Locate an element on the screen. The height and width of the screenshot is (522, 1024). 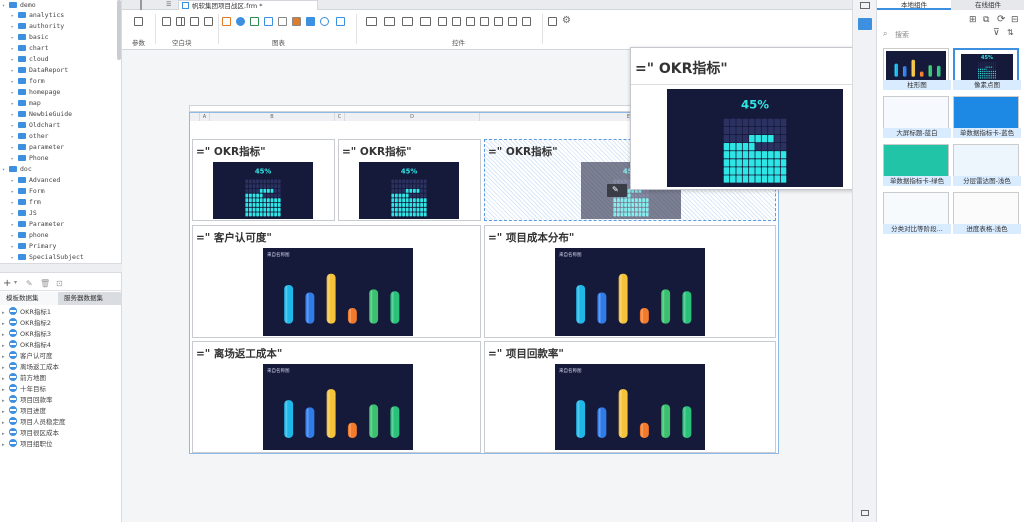
search-input: 搜索 is located at coordinates (902, 35).